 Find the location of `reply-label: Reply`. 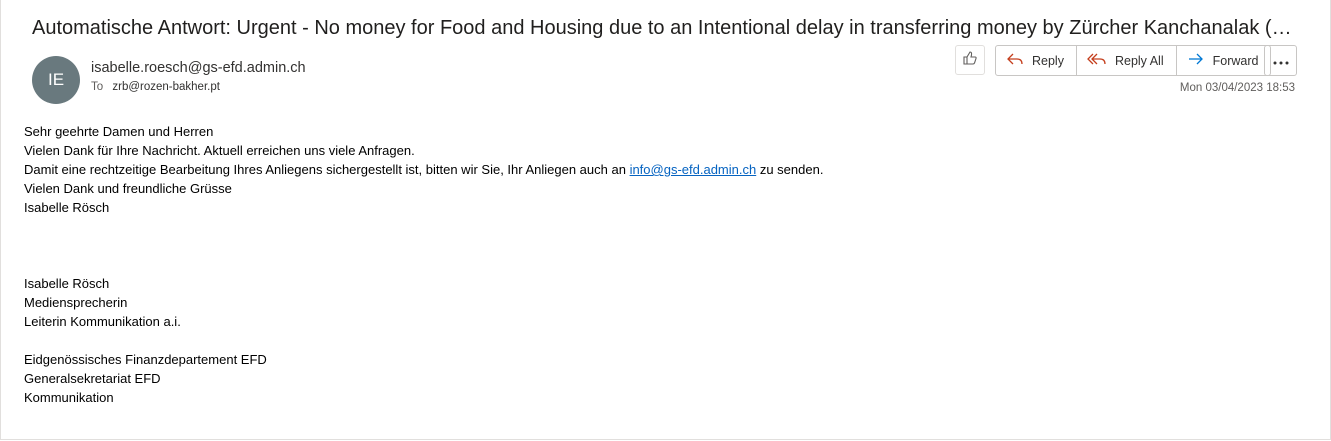

reply-label: Reply is located at coordinates (1048, 60).